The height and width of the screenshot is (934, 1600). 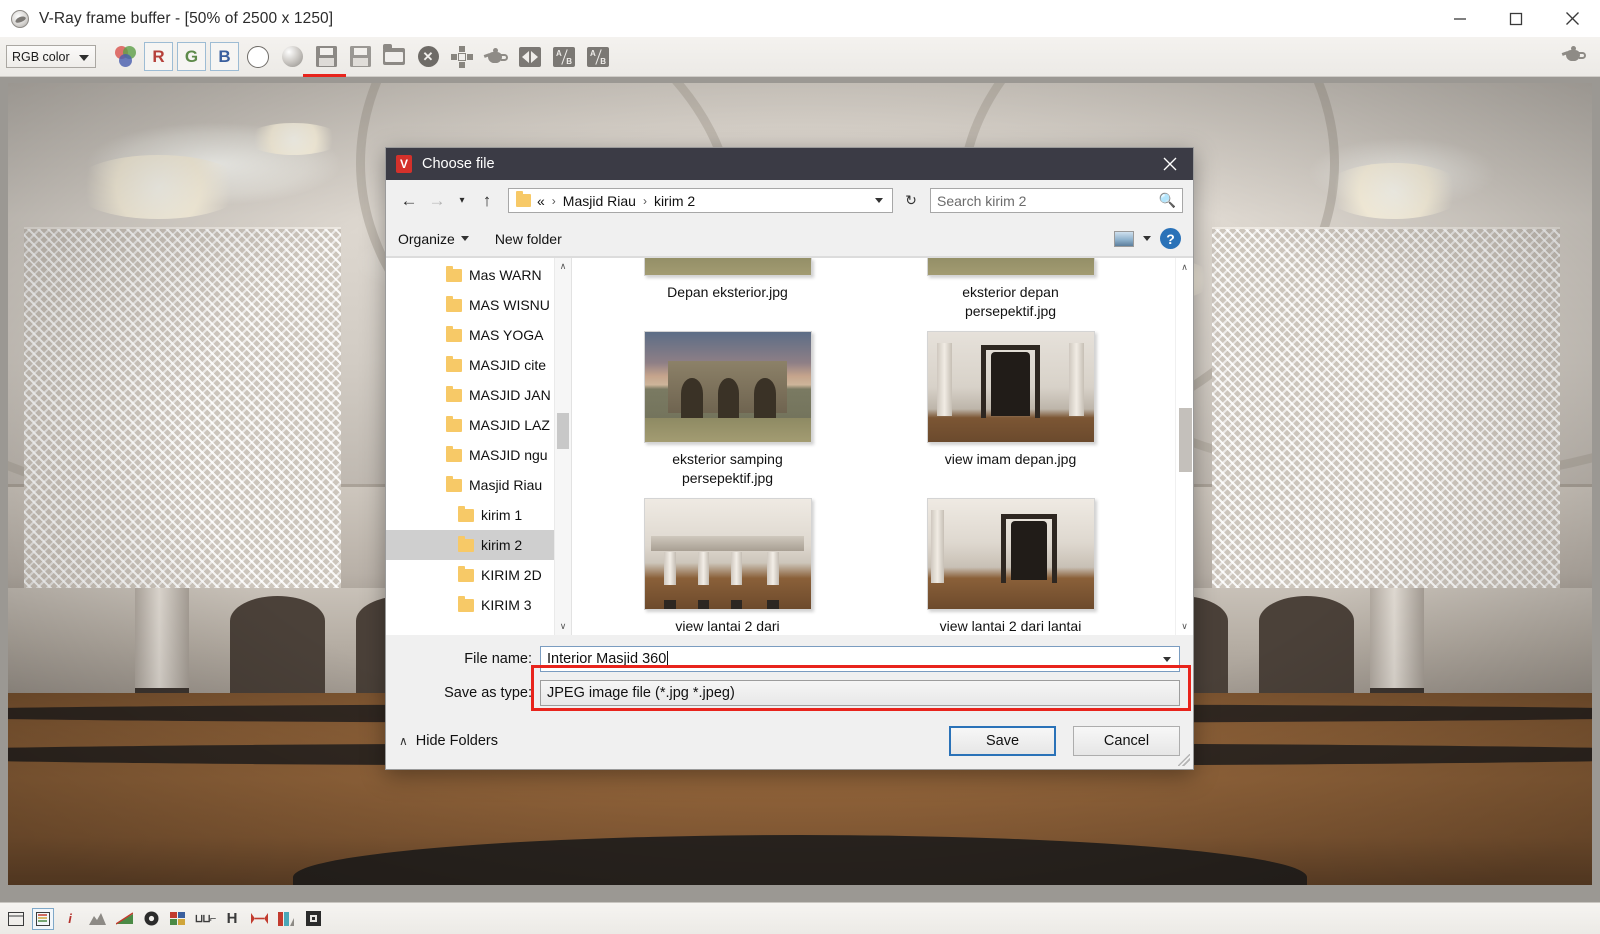 I want to click on tree-item-masjid-ngu: MASJID ngu, so click(x=478, y=455).